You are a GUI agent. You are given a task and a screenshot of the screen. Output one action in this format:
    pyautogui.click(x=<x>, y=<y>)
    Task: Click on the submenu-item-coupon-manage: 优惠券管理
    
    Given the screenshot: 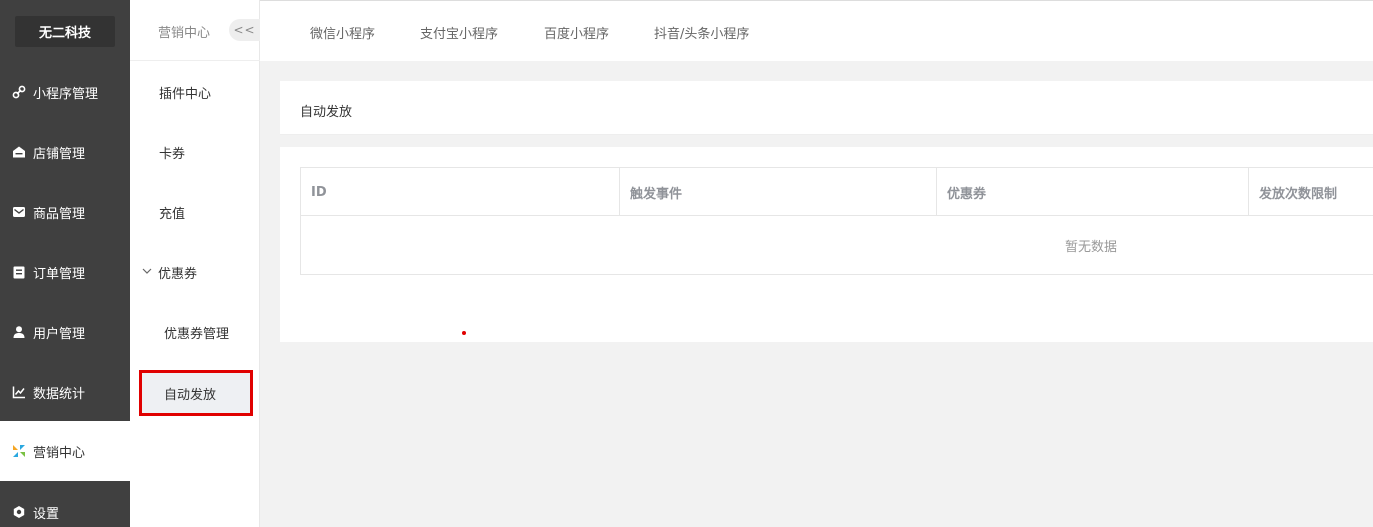 What is the action you would take?
    pyautogui.click(x=195, y=332)
    